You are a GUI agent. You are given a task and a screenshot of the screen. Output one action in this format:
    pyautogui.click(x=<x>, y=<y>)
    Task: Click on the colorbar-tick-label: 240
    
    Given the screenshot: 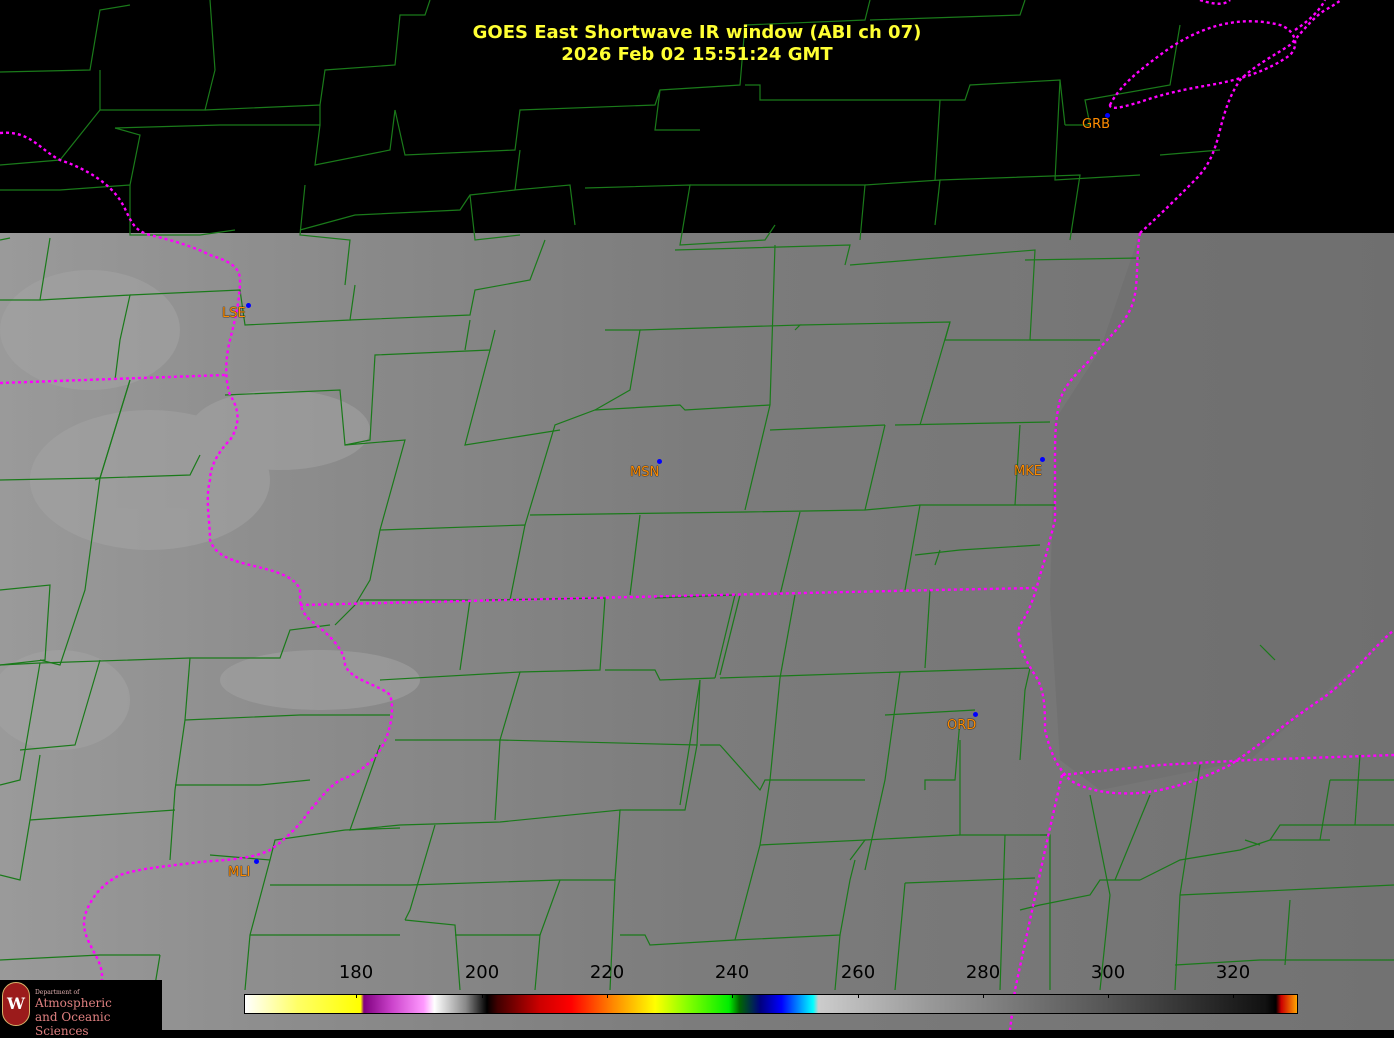 What is the action you would take?
    pyautogui.click(x=732, y=972)
    